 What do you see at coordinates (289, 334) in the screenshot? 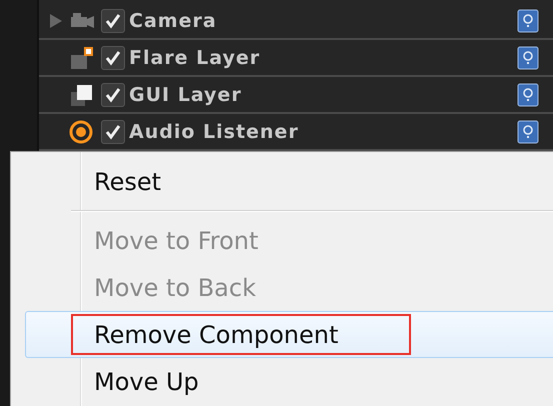
I see `menu-item: Remove Component` at bounding box center [289, 334].